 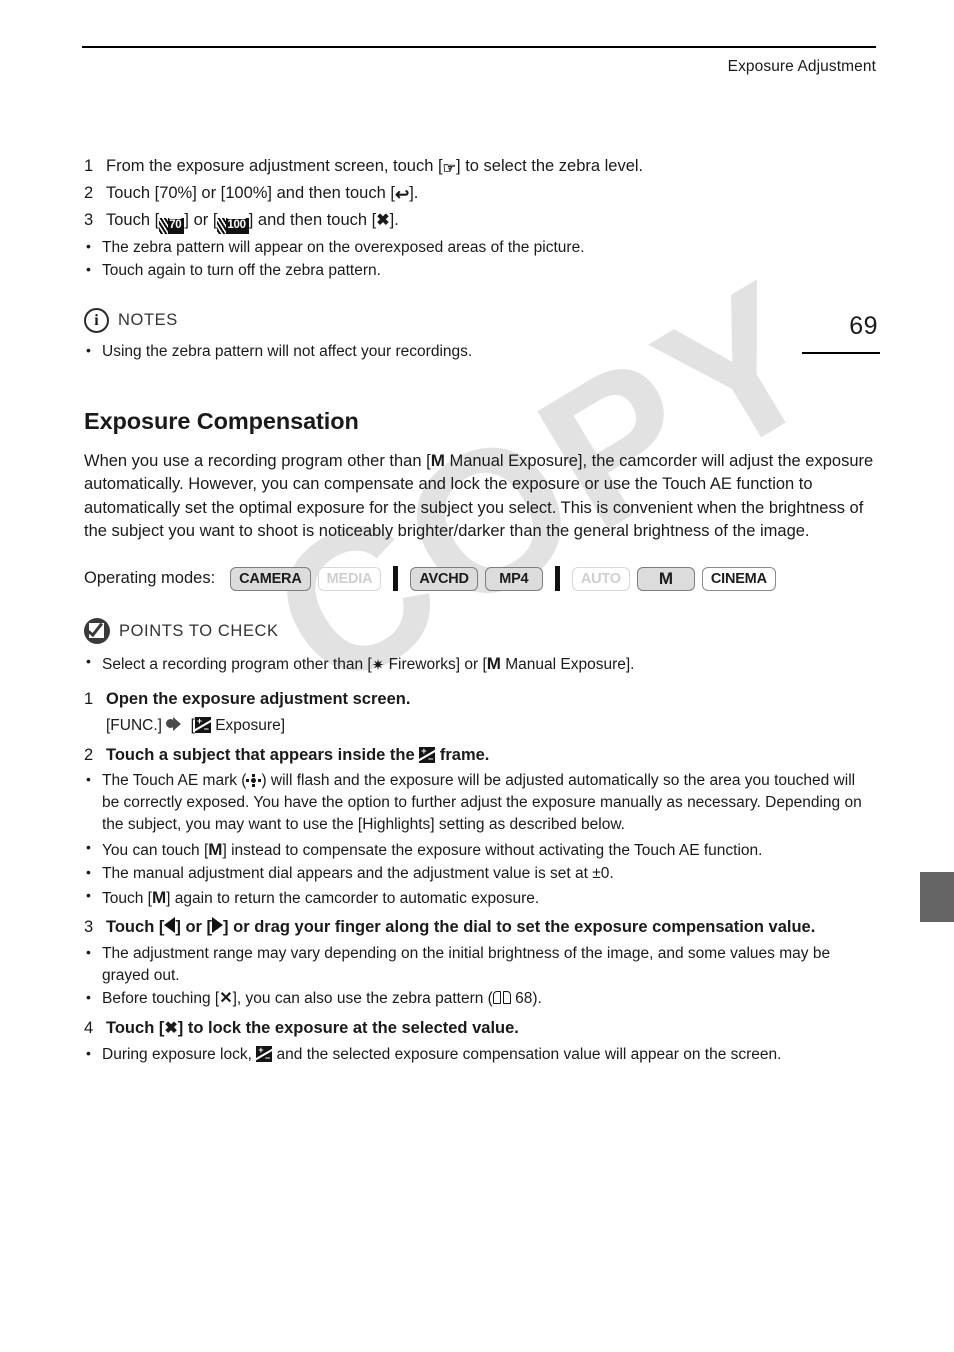 What do you see at coordinates (248, 726) in the screenshot?
I see `path-label: Exposure]` at bounding box center [248, 726].